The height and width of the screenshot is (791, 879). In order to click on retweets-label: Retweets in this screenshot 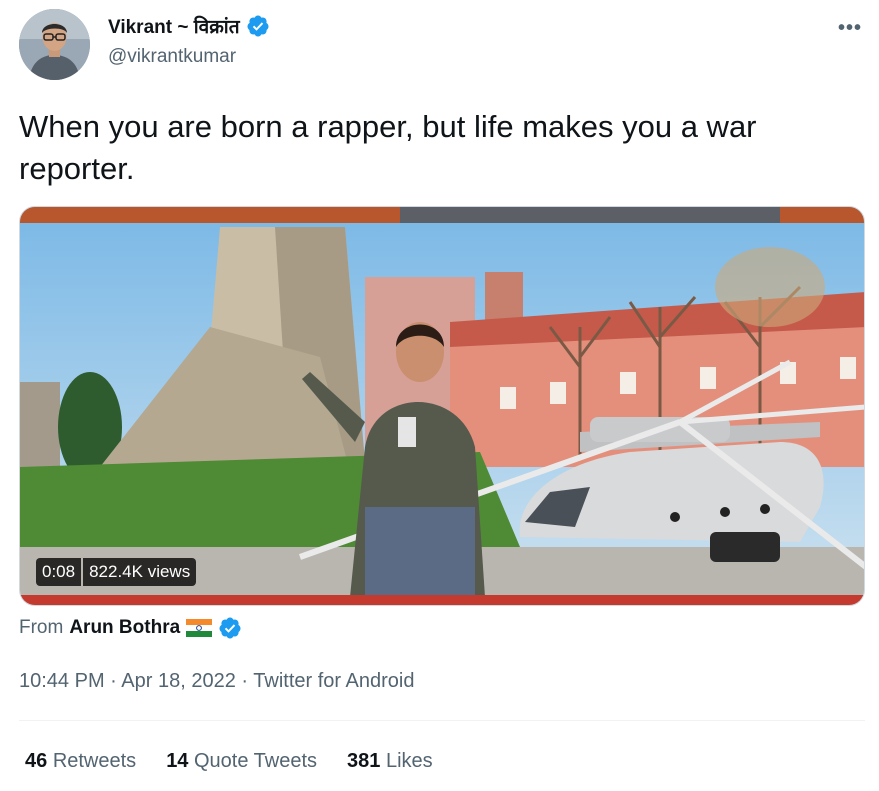, I will do `click(94, 761)`.